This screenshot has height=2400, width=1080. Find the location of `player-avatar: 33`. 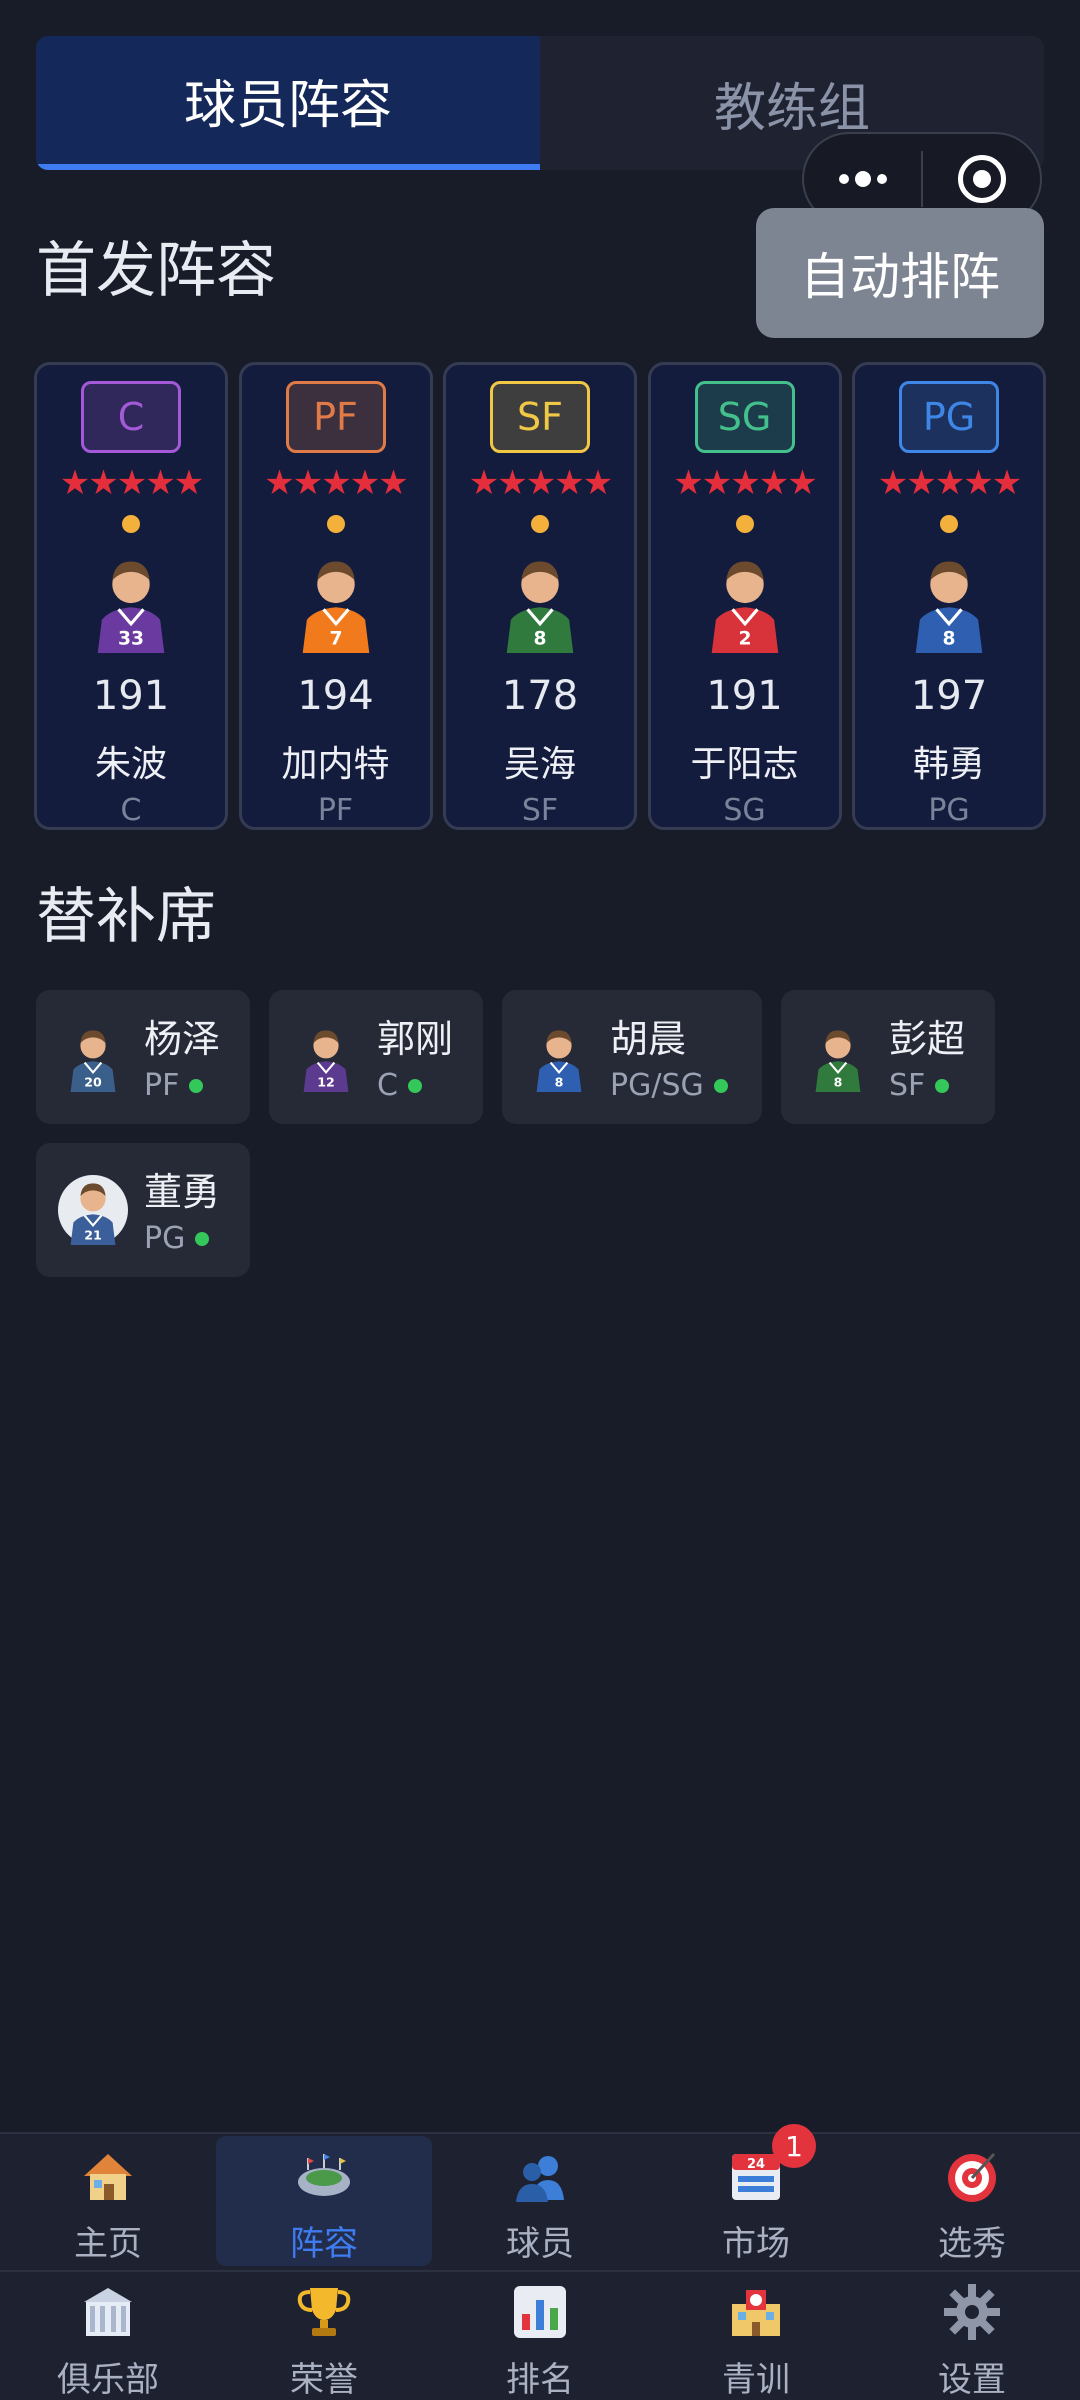

player-avatar: 33 is located at coordinates (131, 601).